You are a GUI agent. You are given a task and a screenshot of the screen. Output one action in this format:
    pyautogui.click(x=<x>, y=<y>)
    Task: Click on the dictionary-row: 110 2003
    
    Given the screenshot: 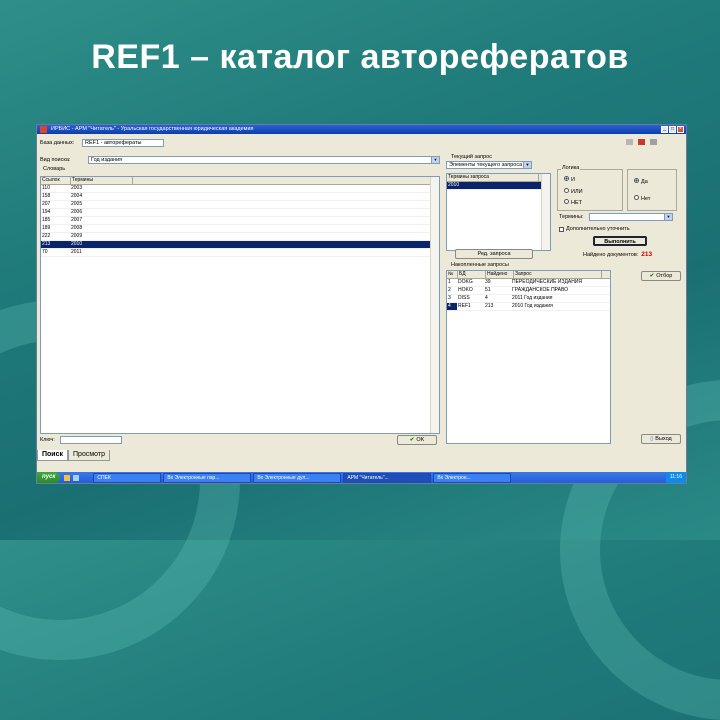 What is the action you would take?
    pyautogui.click(x=240, y=189)
    